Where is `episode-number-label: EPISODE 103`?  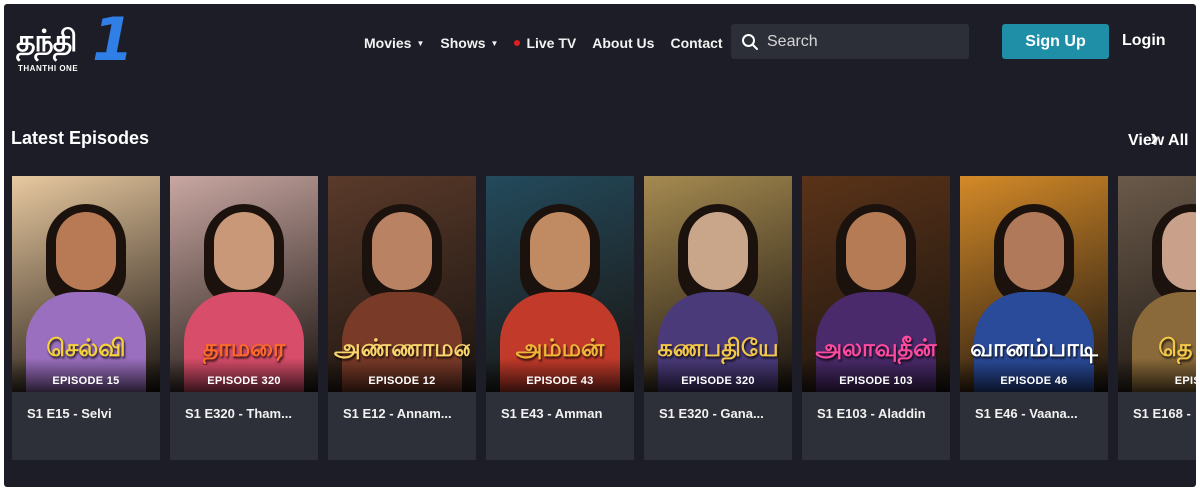
episode-number-label: EPISODE 103 is located at coordinates (876, 381).